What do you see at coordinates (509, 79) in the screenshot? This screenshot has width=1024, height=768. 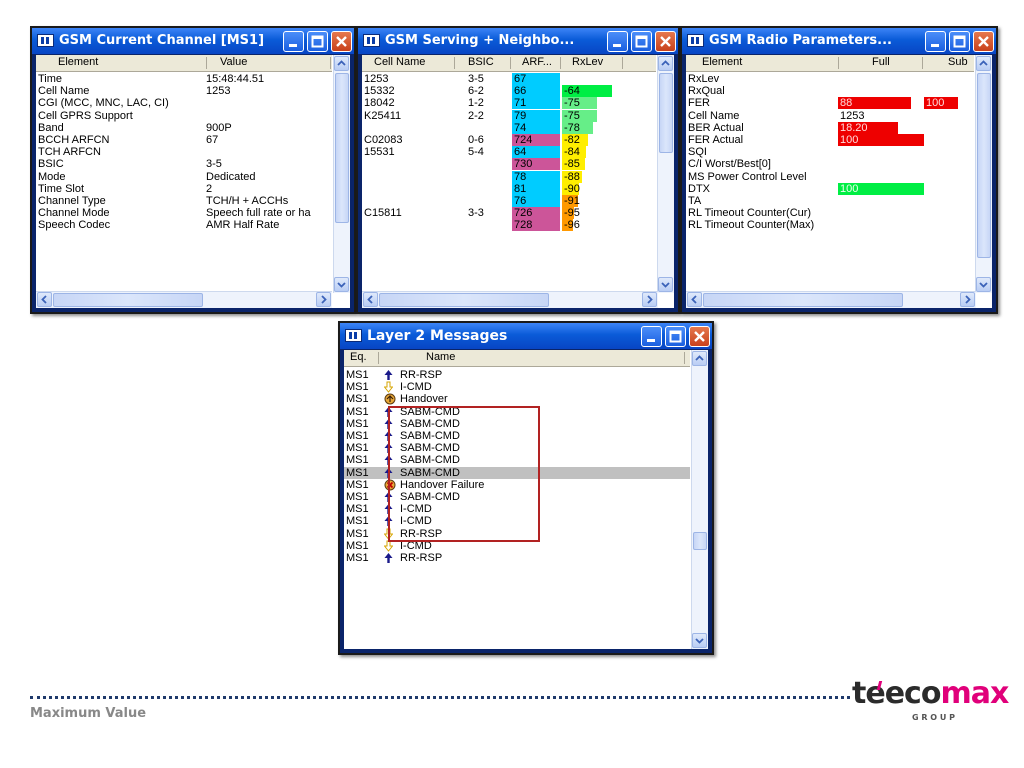 I see `table-row: 1253 3-5 67` at bounding box center [509, 79].